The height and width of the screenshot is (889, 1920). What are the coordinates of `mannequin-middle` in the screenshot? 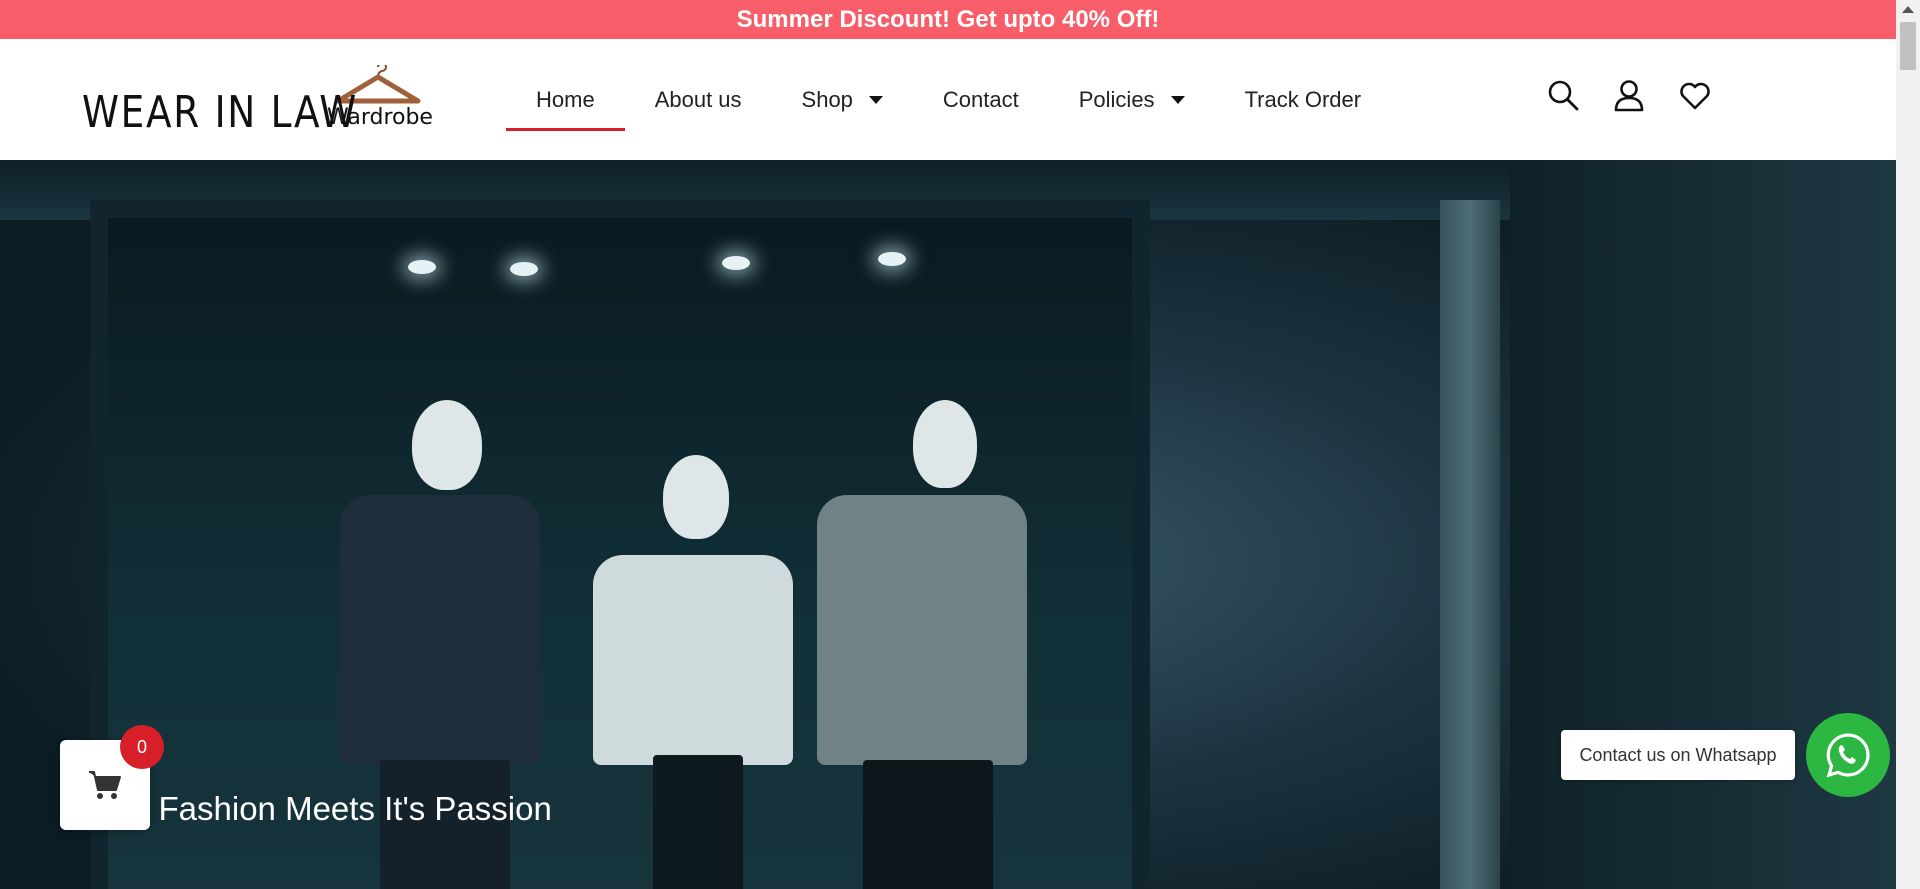 It's located at (695, 672).